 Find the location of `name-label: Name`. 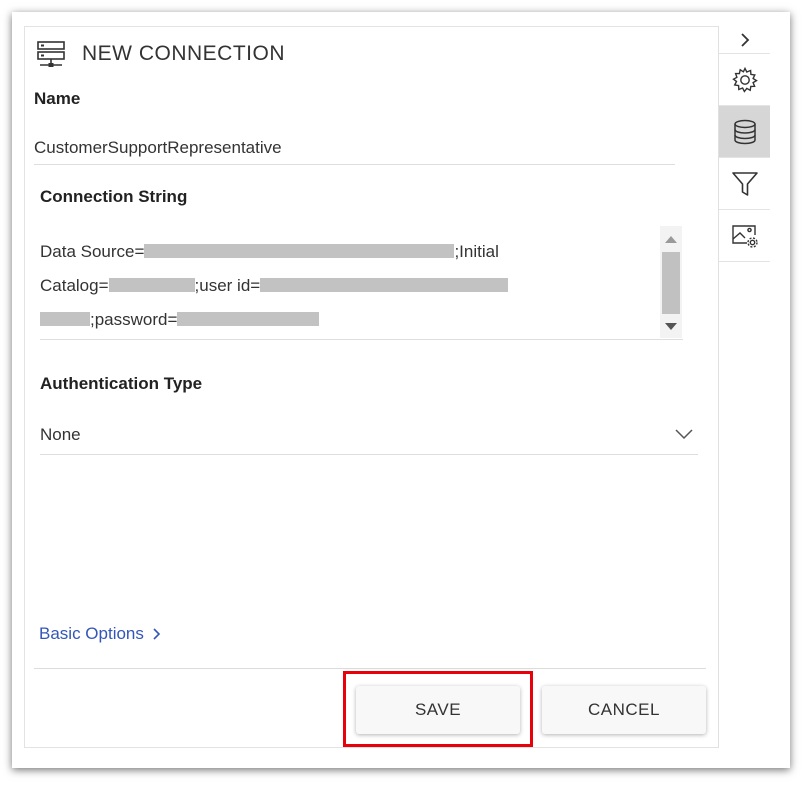

name-label: Name is located at coordinates (57, 98).